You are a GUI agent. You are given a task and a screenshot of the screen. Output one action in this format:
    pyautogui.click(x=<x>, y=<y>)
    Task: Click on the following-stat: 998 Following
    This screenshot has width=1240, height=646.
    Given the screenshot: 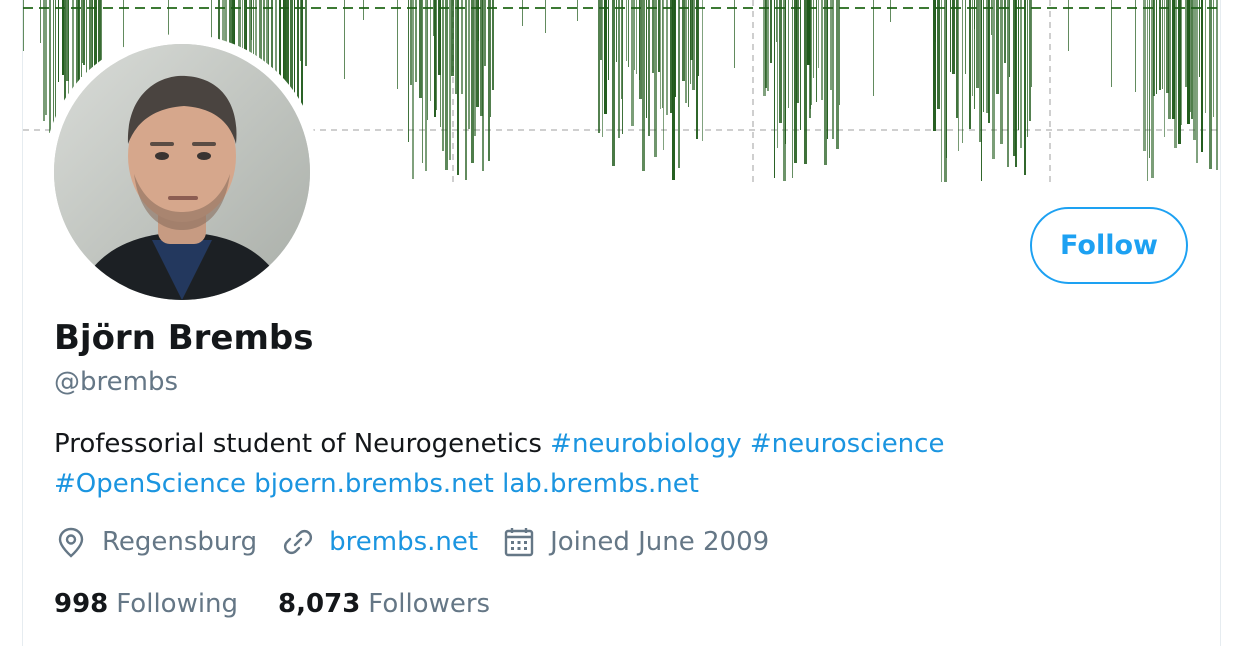 What is the action you would take?
    pyautogui.click(x=146, y=604)
    